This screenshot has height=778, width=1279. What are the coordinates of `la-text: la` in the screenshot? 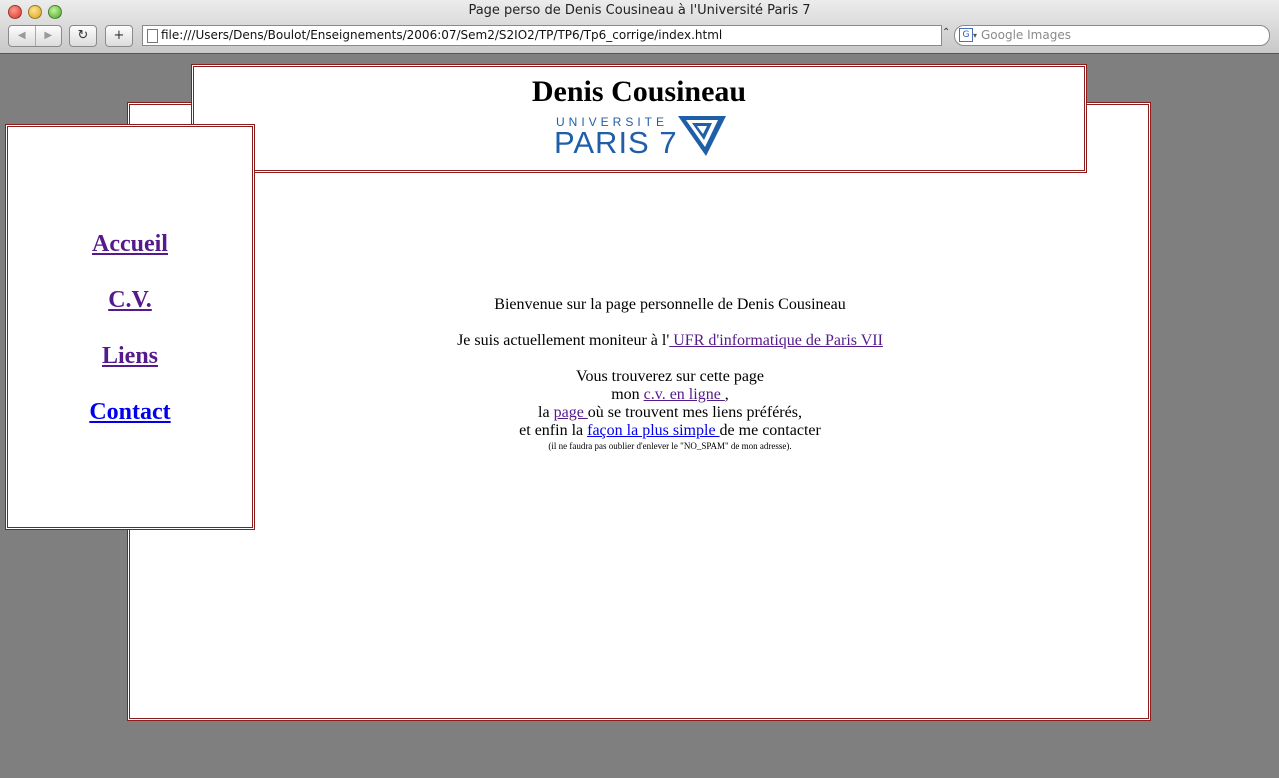 It's located at (546, 412).